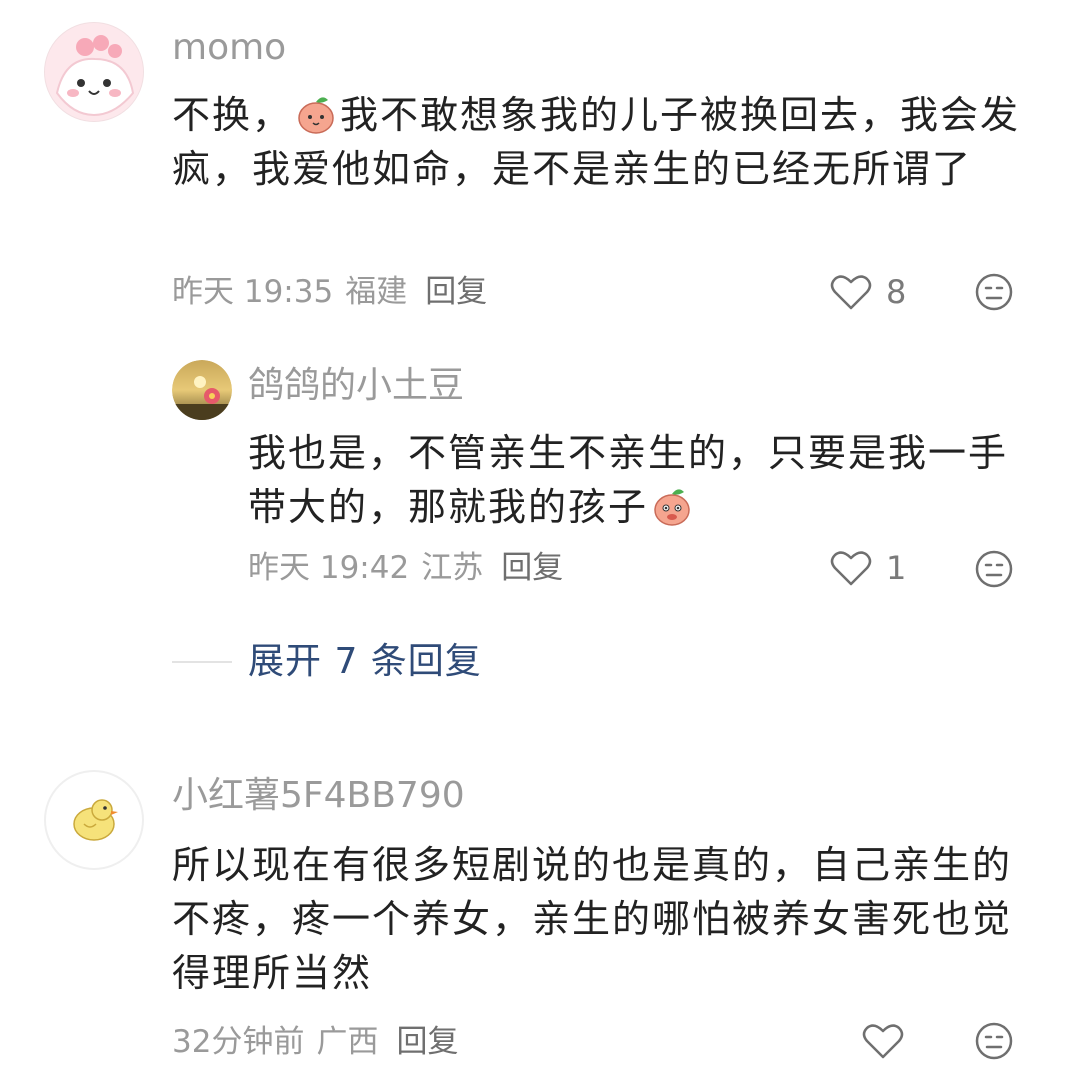 This screenshot has height=1088, width=1079. What do you see at coordinates (365, 662) in the screenshot?
I see `expand-replies-label: 展开 7 条回复` at bounding box center [365, 662].